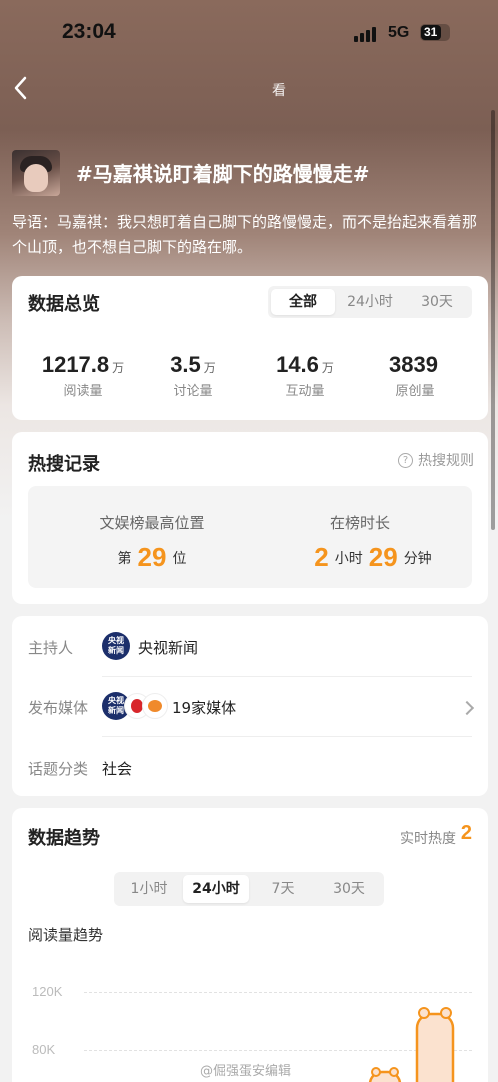  Describe the element at coordinates (83, 391) in the screenshot. I see `stat-label: 阅读量` at that location.